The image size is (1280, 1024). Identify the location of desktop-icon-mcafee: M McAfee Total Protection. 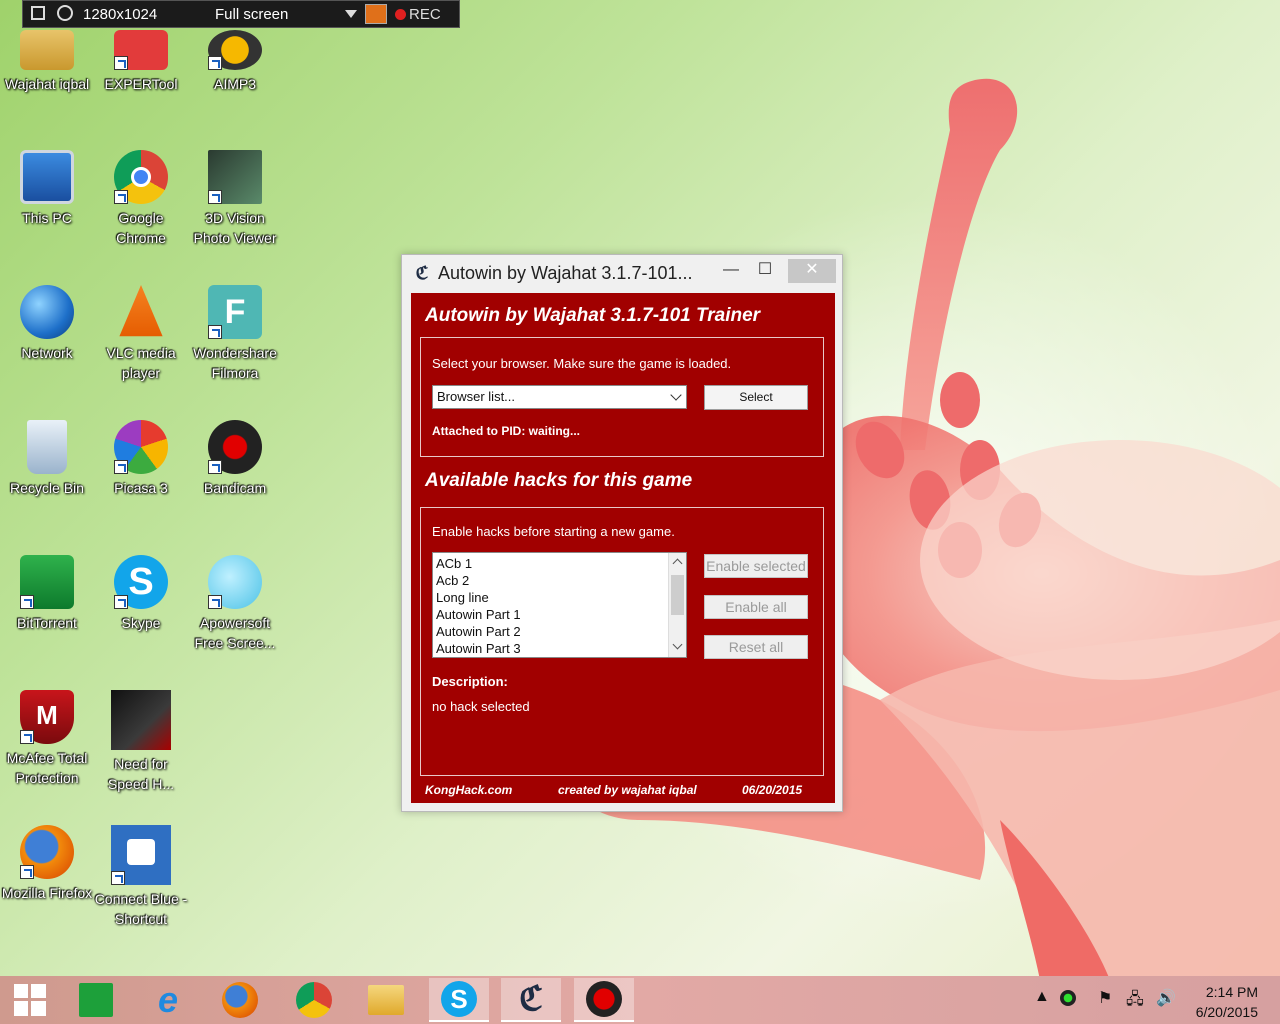
(47, 739).